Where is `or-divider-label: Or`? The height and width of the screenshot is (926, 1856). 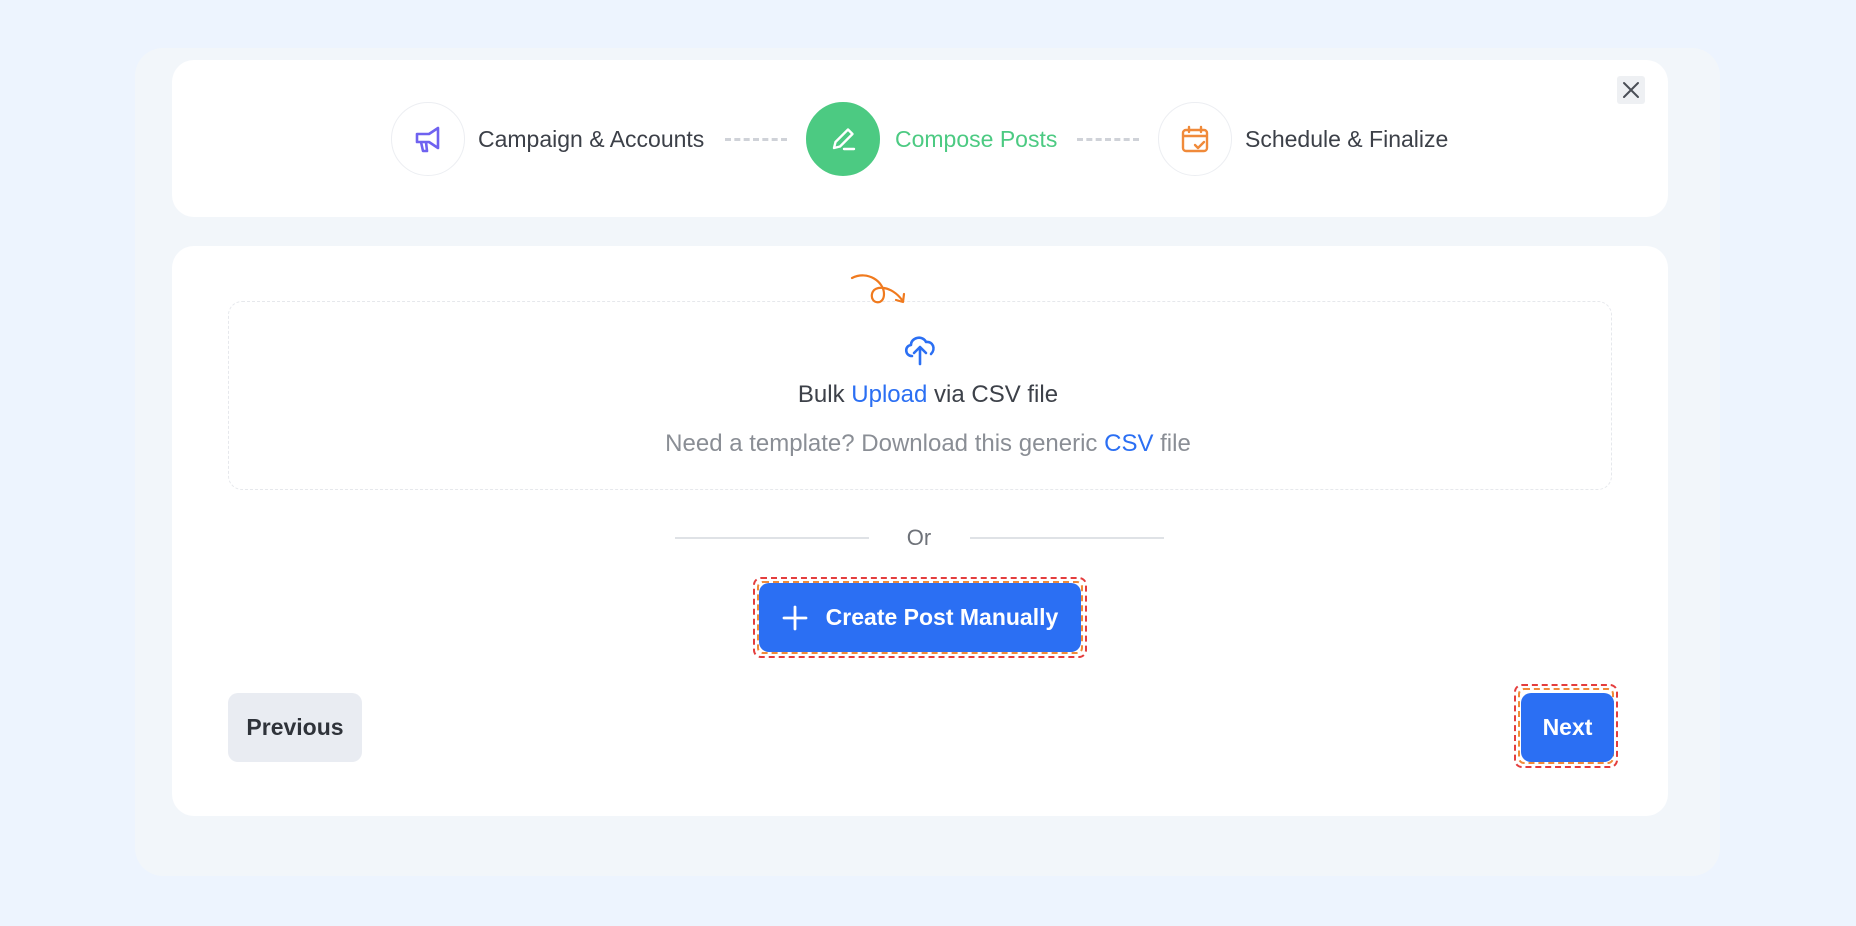
or-divider-label: Or is located at coordinates (919, 537).